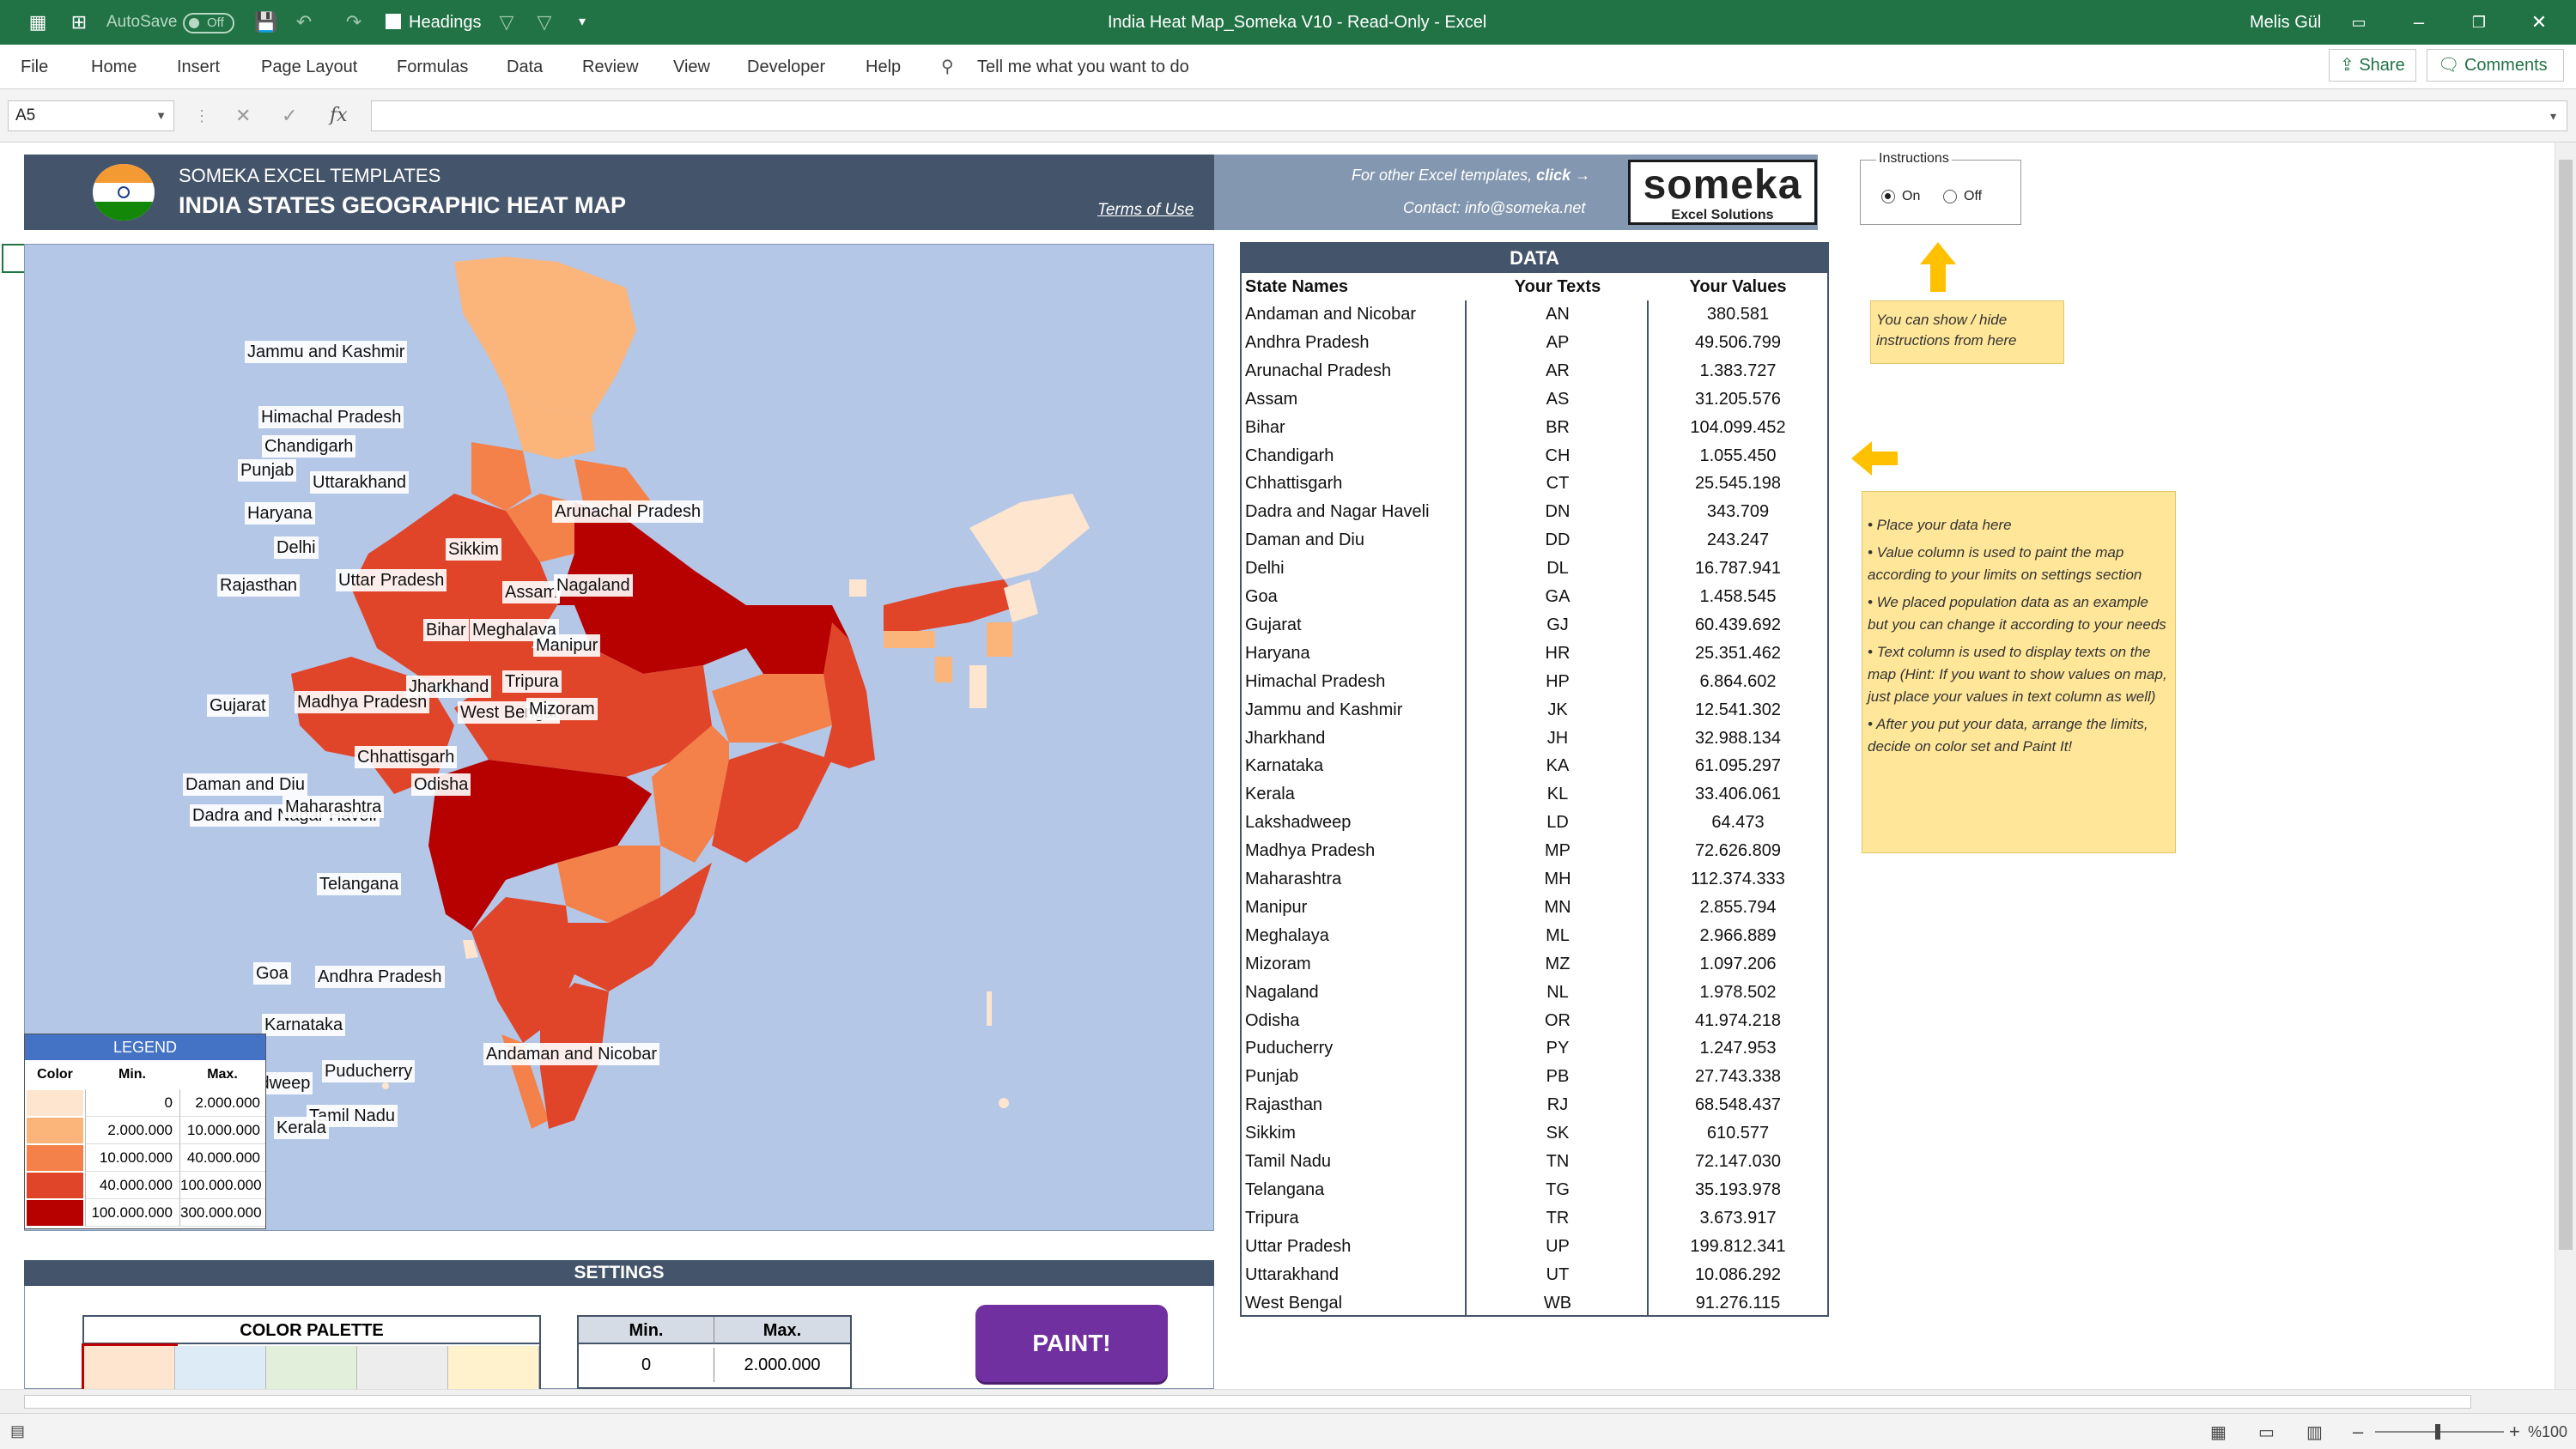  I want to click on customize-qat-icon: ▾, so click(582, 22).